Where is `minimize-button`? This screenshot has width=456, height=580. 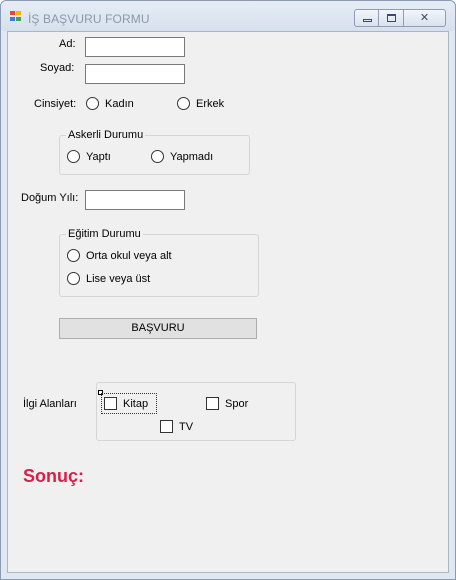 minimize-button is located at coordinates (366, 18).